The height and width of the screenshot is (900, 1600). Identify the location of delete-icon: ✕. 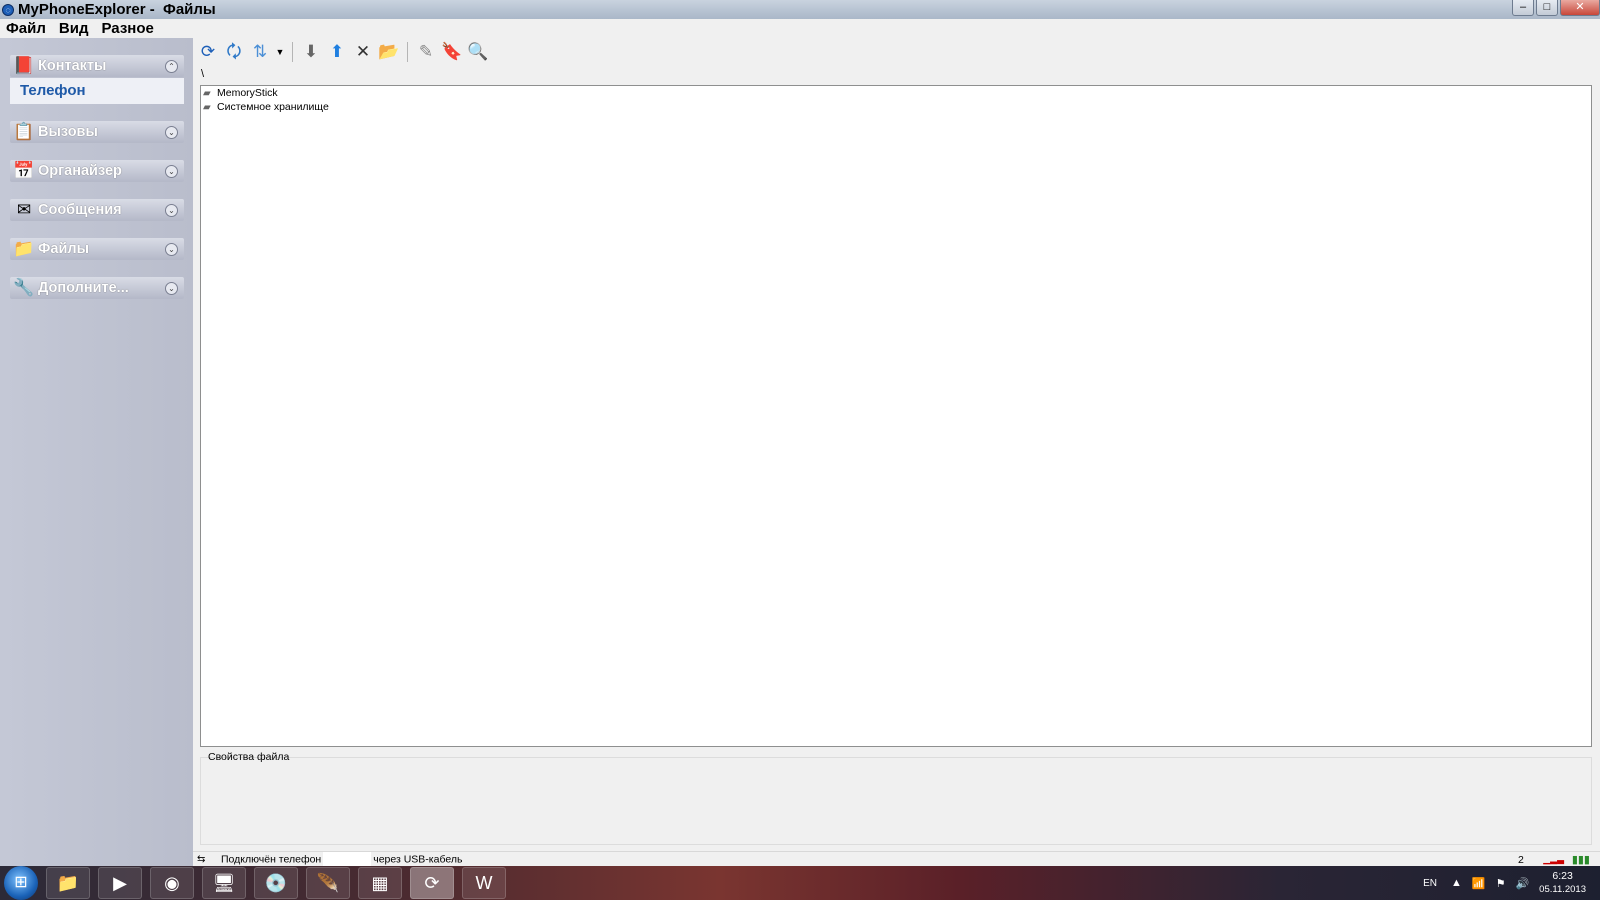
(363, 52).